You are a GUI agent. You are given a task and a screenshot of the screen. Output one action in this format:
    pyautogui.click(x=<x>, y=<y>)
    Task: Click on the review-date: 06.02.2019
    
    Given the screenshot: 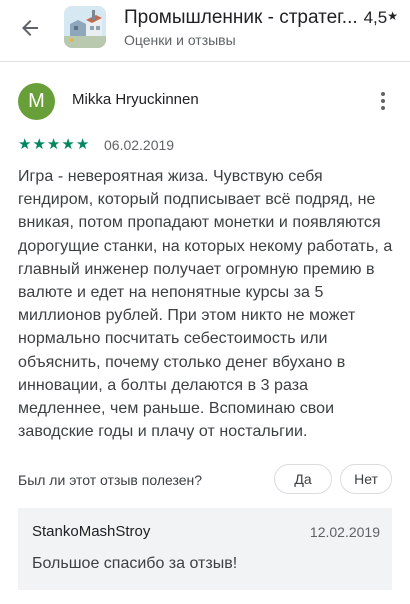 What is the action you would take?
    pyautogui.click(x=139, y=145)
    